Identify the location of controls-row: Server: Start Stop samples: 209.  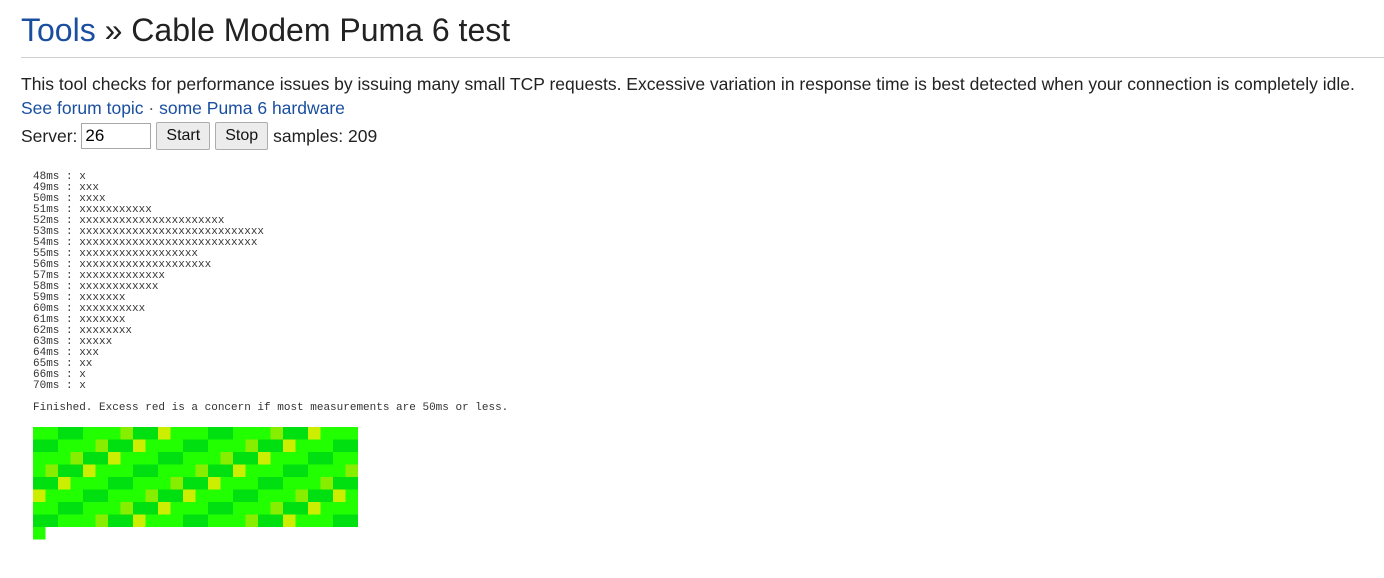
(702, 136).